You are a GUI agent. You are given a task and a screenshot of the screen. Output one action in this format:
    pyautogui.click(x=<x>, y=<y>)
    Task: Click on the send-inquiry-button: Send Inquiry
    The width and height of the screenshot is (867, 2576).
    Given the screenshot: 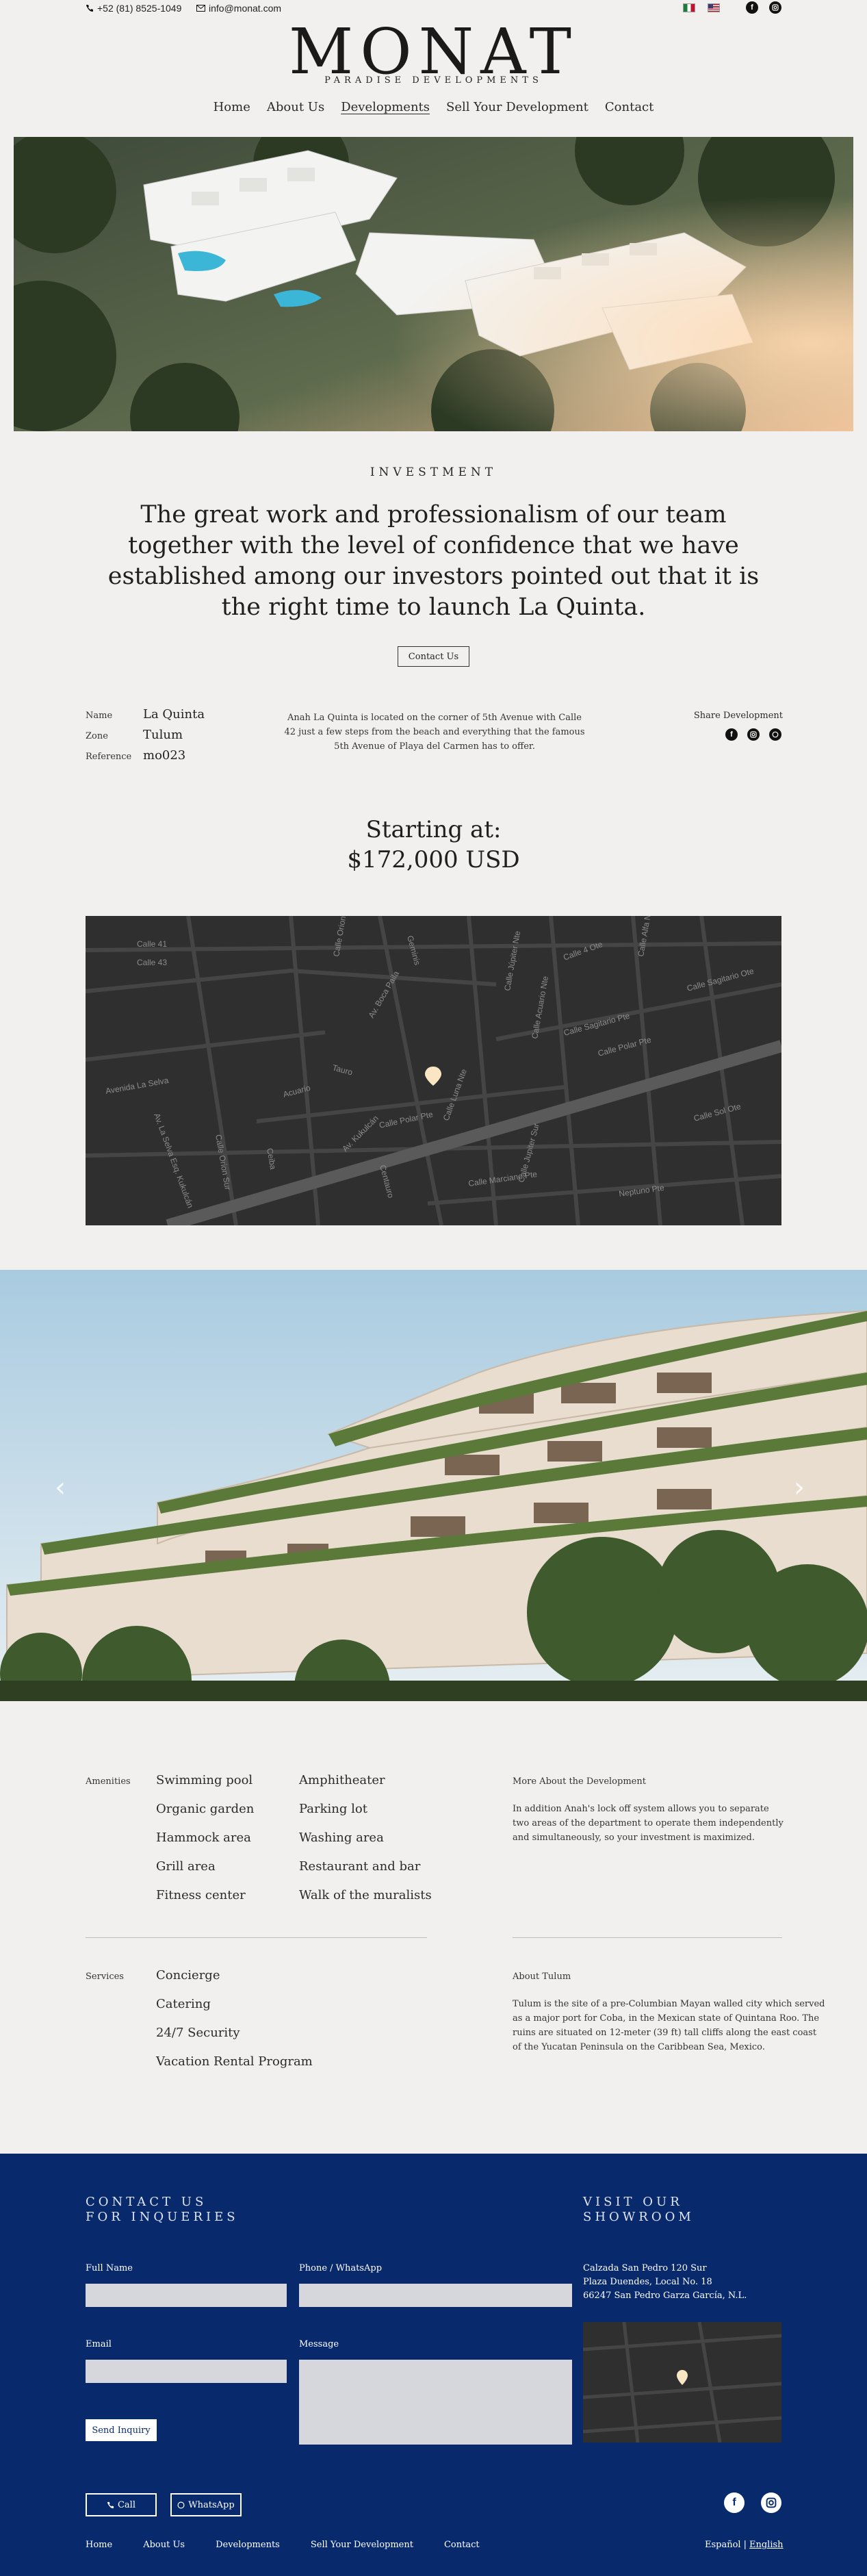 What is the action you would take?
    pyautogui.click(x=121, y=2430)
    